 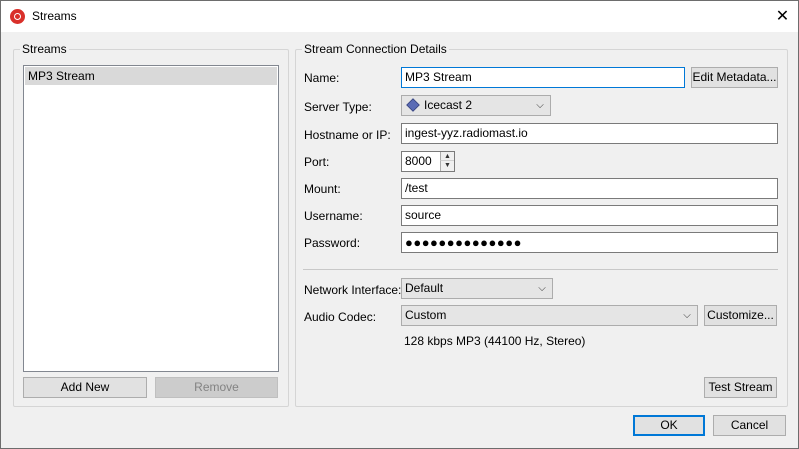 I want to click on spin-down-icon: ▼, so click(x=447, y=166).